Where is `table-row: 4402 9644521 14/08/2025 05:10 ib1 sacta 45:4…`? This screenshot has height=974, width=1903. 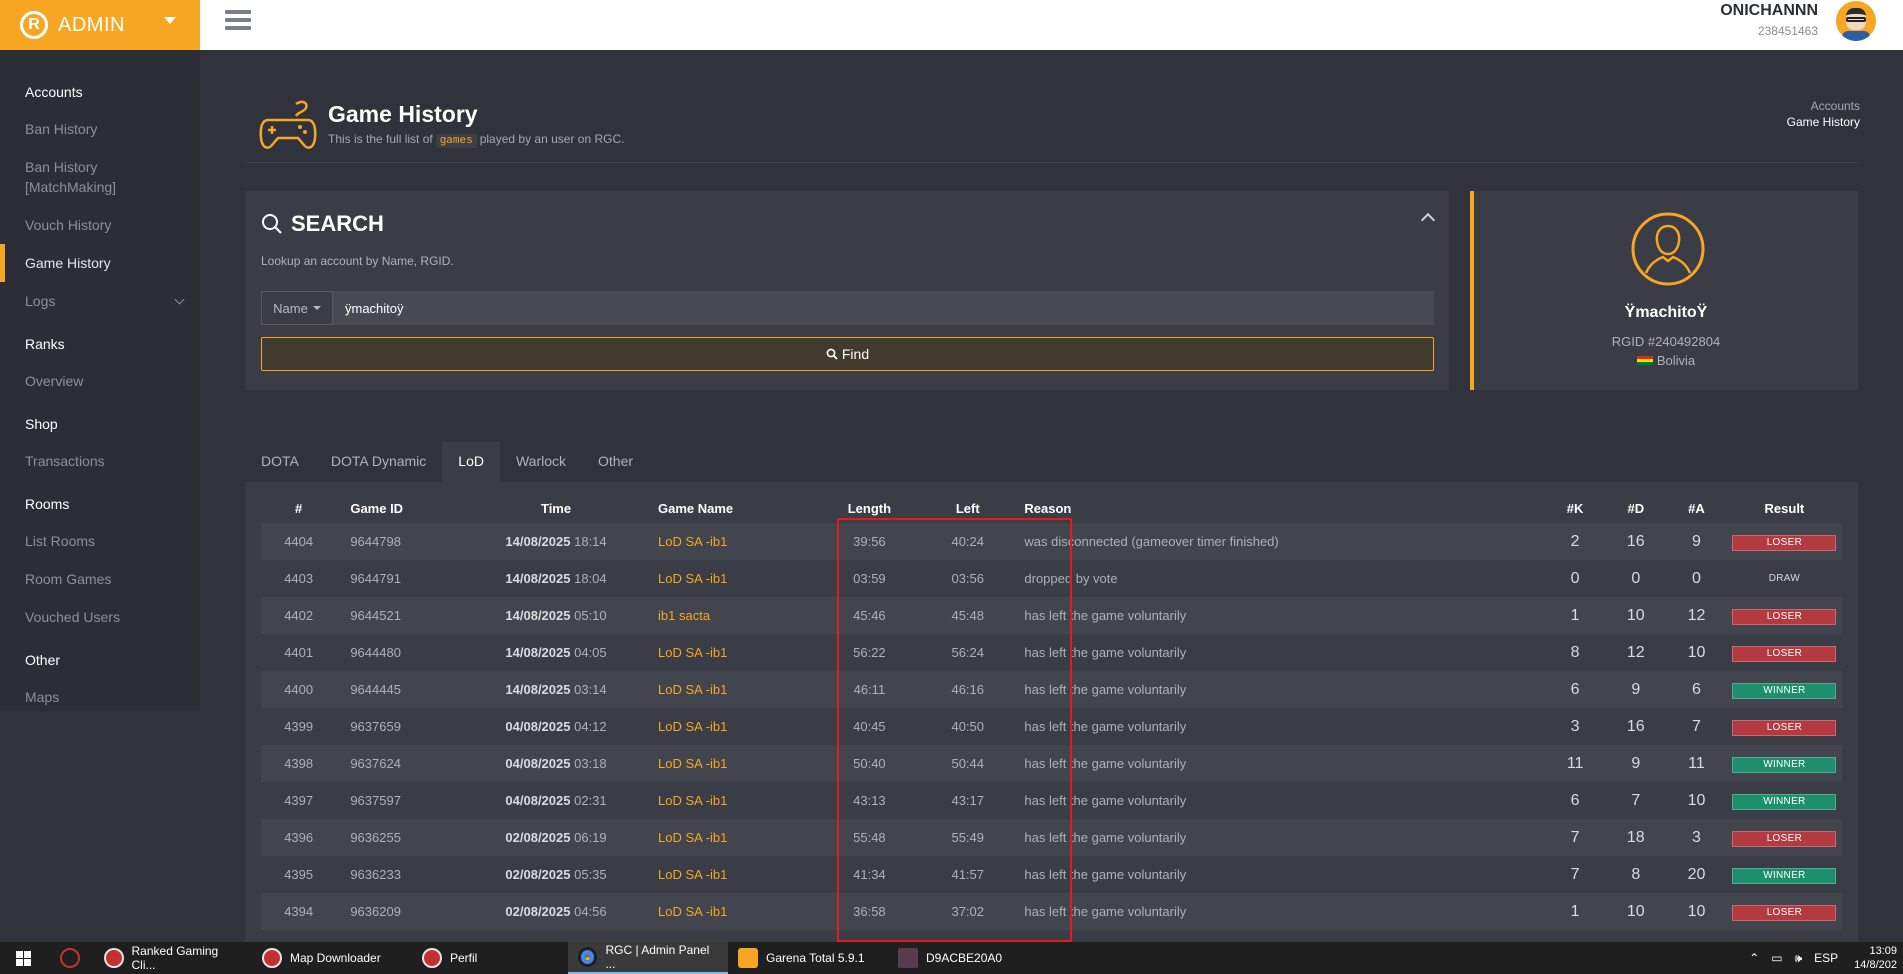
table-row: 4402 9644521 14/08/2025 05:10 ib1 sacta 45:4… is located at coordinates (1051, 615).